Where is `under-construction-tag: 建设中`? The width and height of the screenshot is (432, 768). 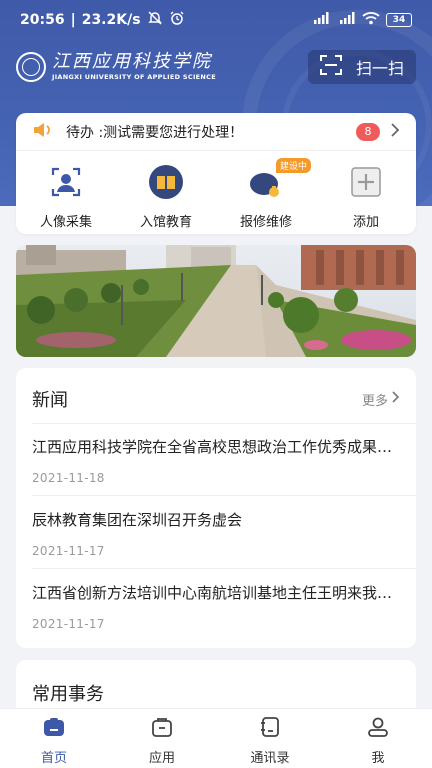 under-construction-tag: 建设中 is located at coordinates (294, 165).